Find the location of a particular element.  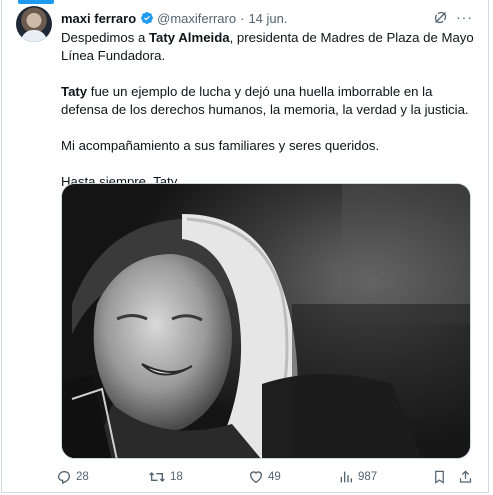

bookmark-button is located at coordinates (439, 477).